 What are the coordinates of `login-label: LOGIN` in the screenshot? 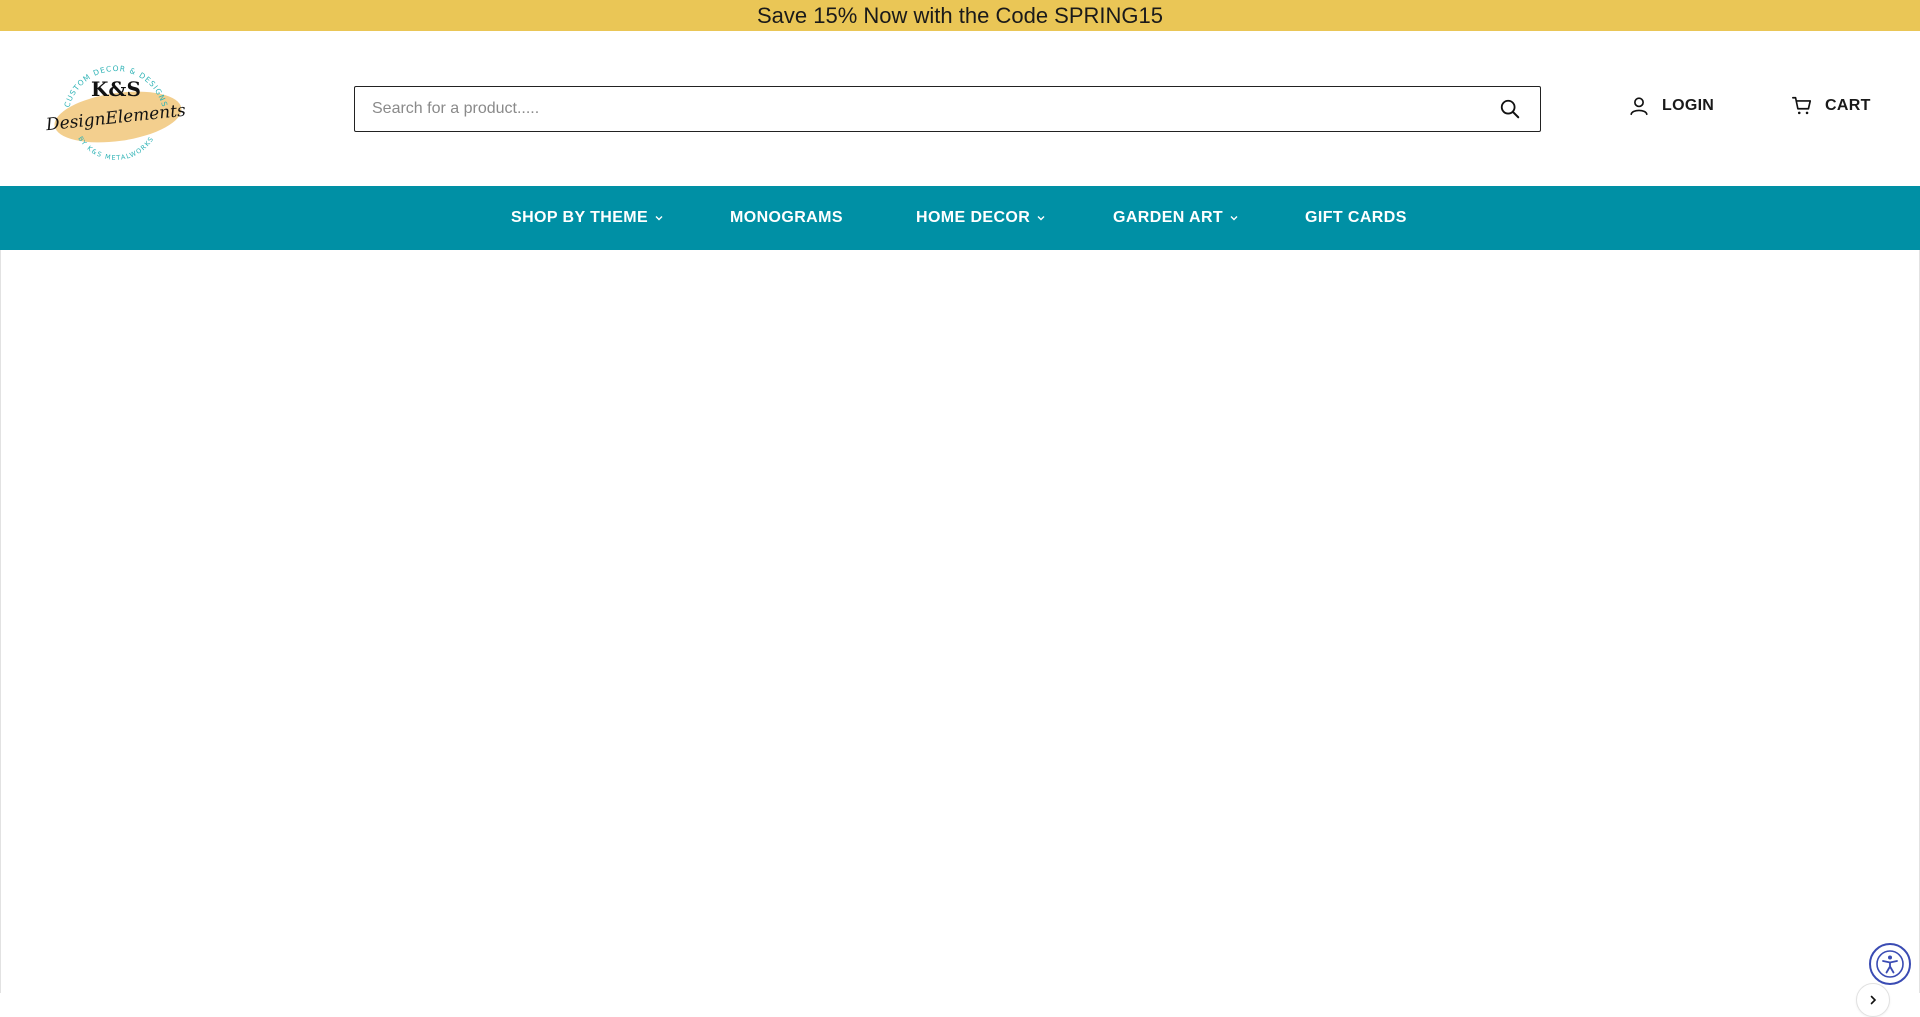 It's located at (1688, 105).